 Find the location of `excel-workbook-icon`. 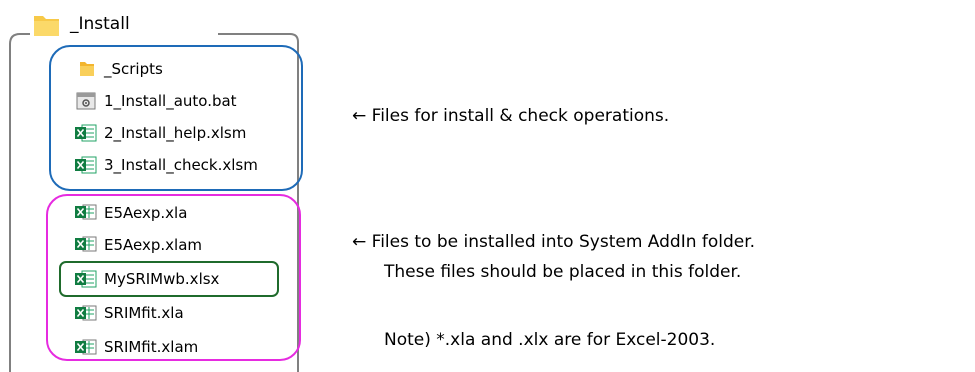

excel-workbook-icon is located at coordinates (86, 279).